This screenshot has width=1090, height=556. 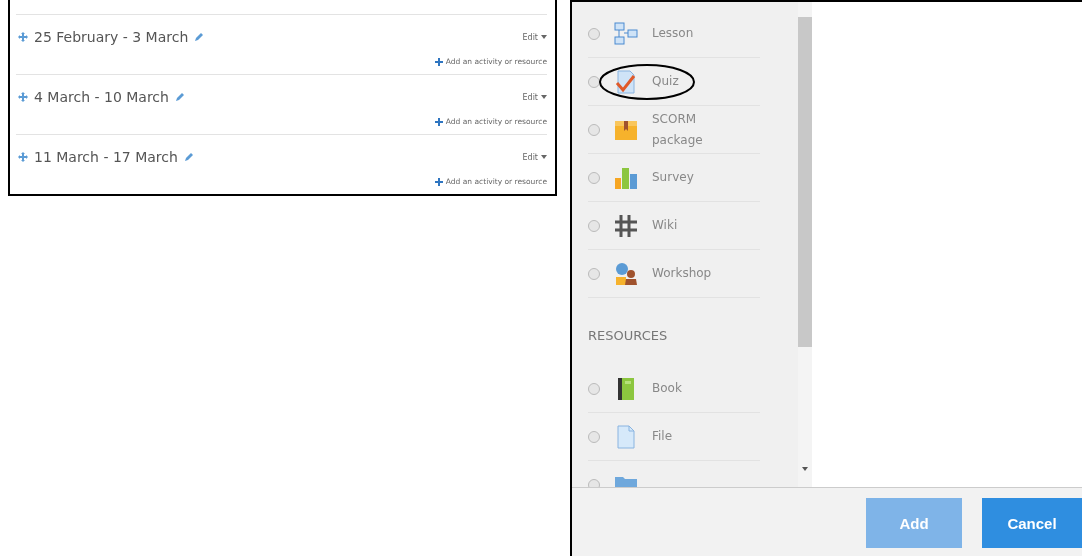 I want to click on document-icon, so click(x=626, y=436).